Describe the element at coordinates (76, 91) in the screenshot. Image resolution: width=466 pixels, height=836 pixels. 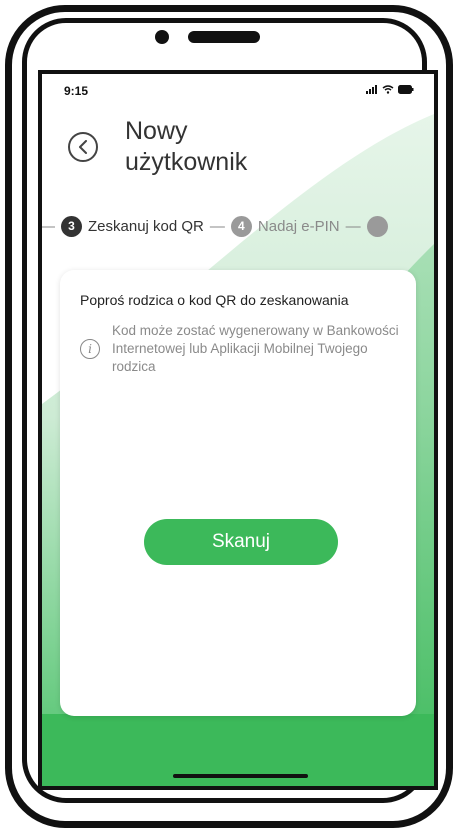
I see `status-time: 9:15` at that location.